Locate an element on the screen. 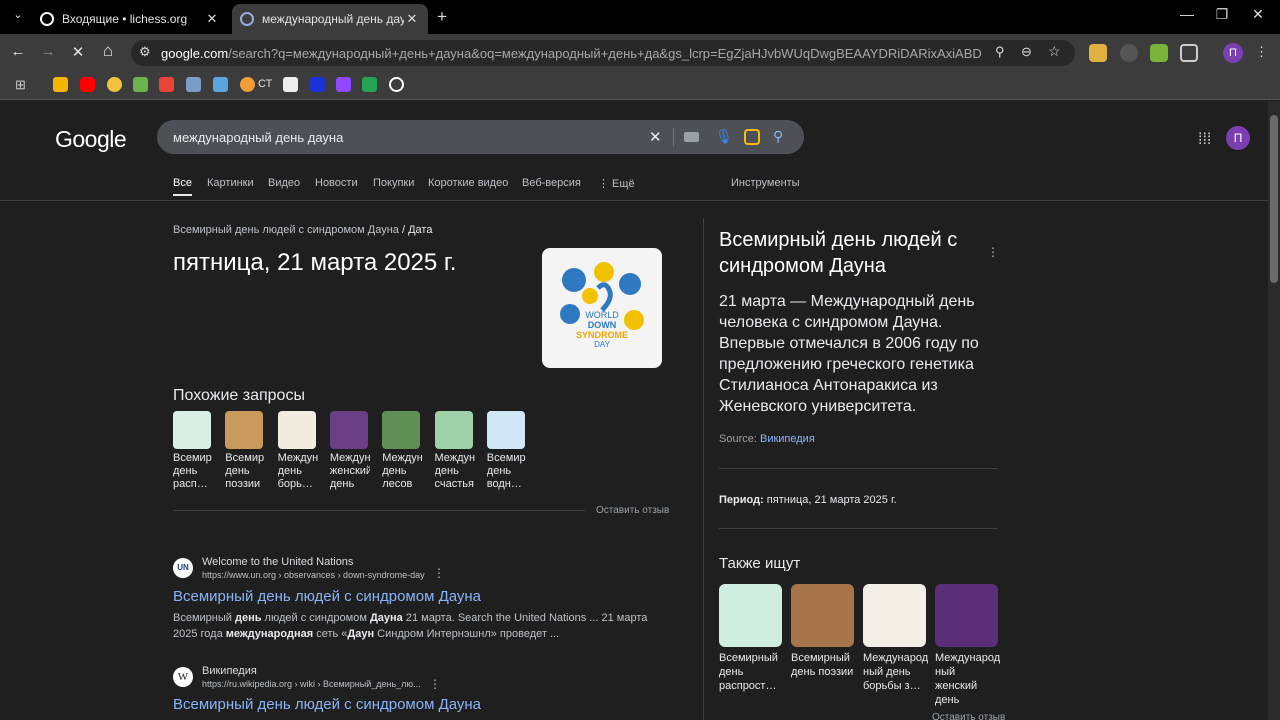  page-scrollbar is located at coordinates (1274, 410).